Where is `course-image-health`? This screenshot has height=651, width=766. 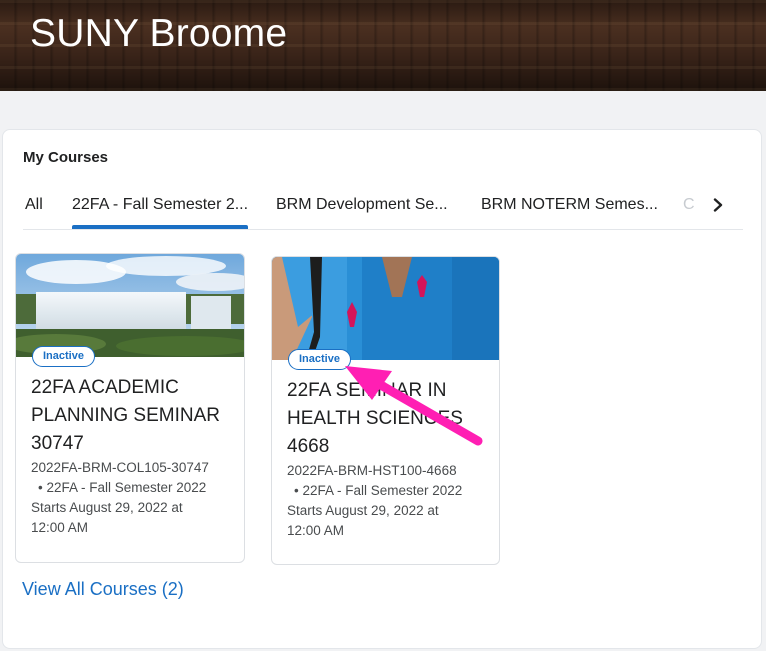
course-image-health is located at coordinates (385, 308).